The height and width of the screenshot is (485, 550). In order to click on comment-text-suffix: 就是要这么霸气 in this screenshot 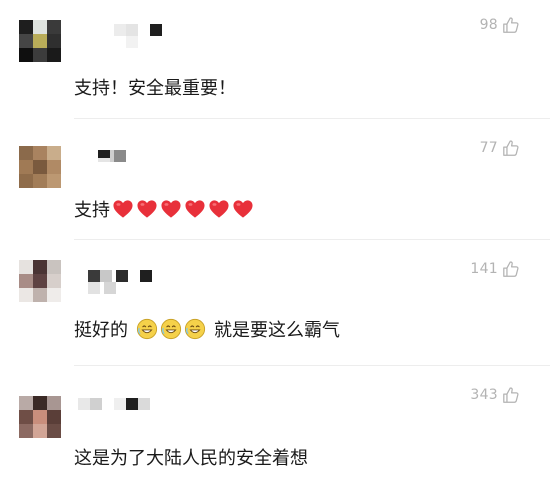, I will do `click(277, 330)`.